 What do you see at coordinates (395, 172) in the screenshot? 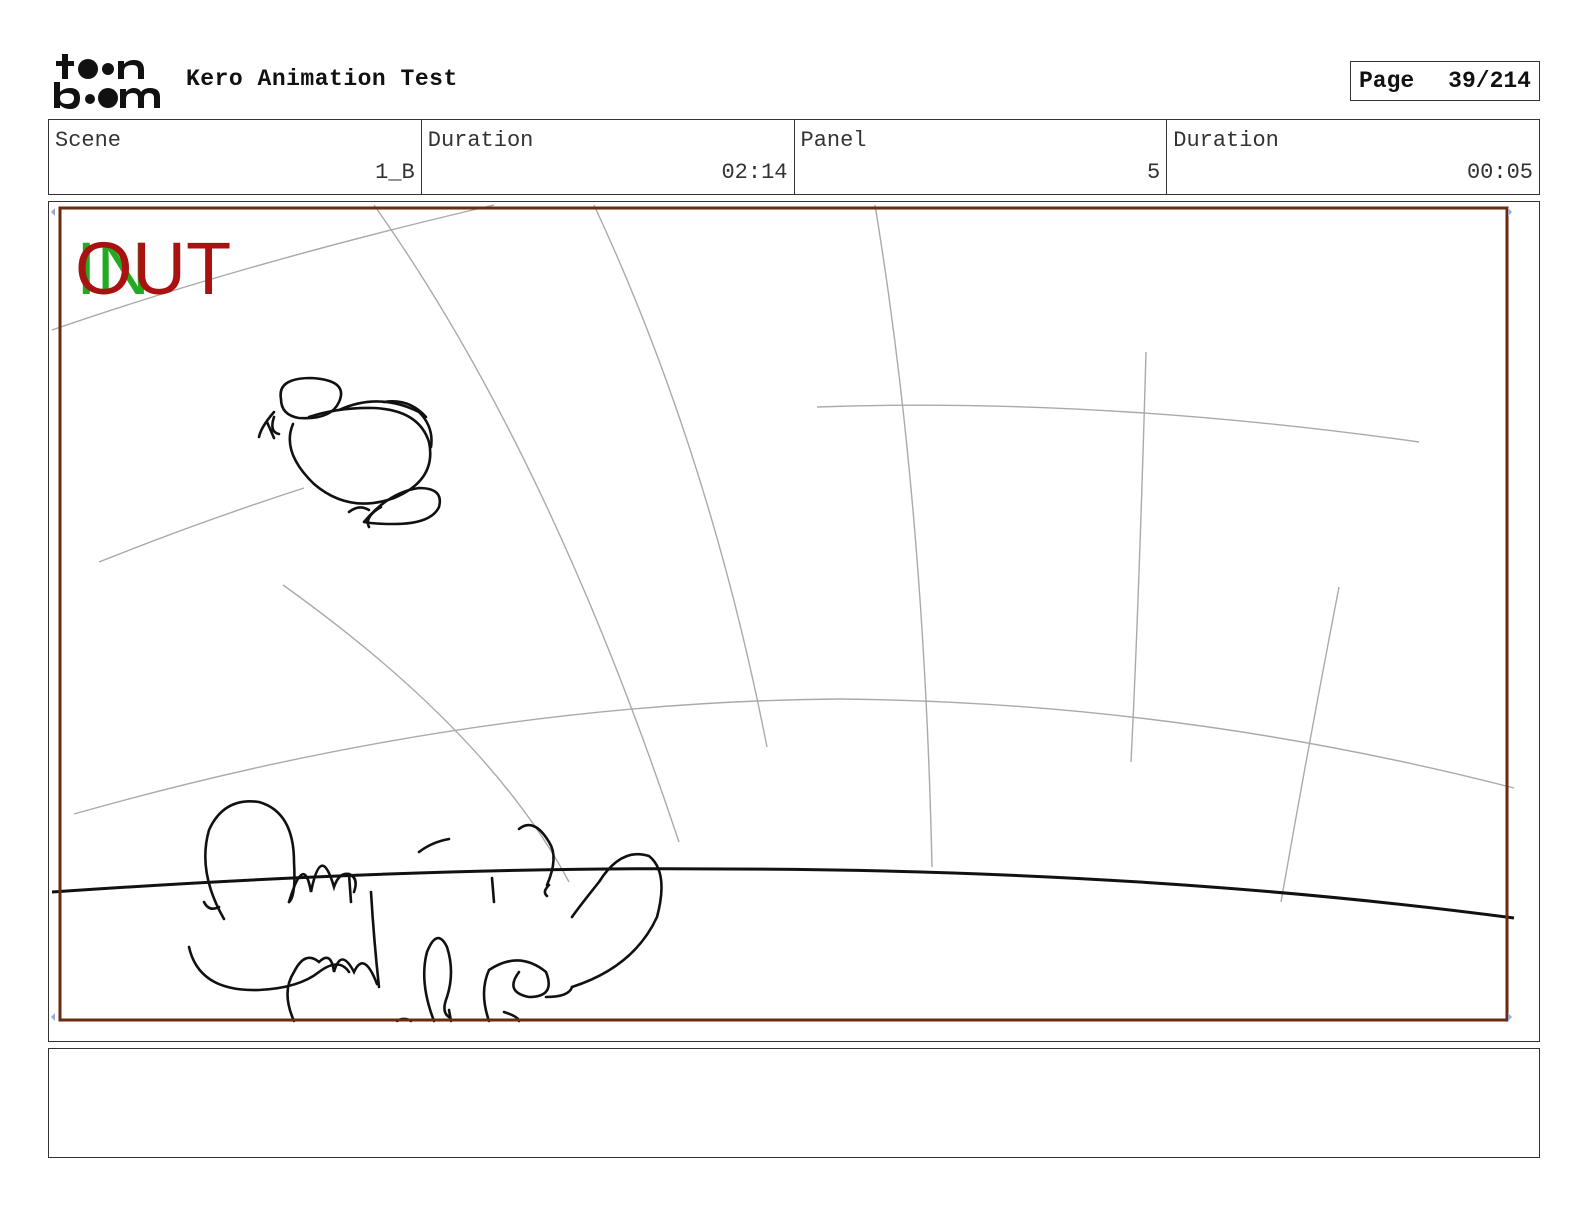
I see `scene-value: 1_B` at bounding box center [395, 172].